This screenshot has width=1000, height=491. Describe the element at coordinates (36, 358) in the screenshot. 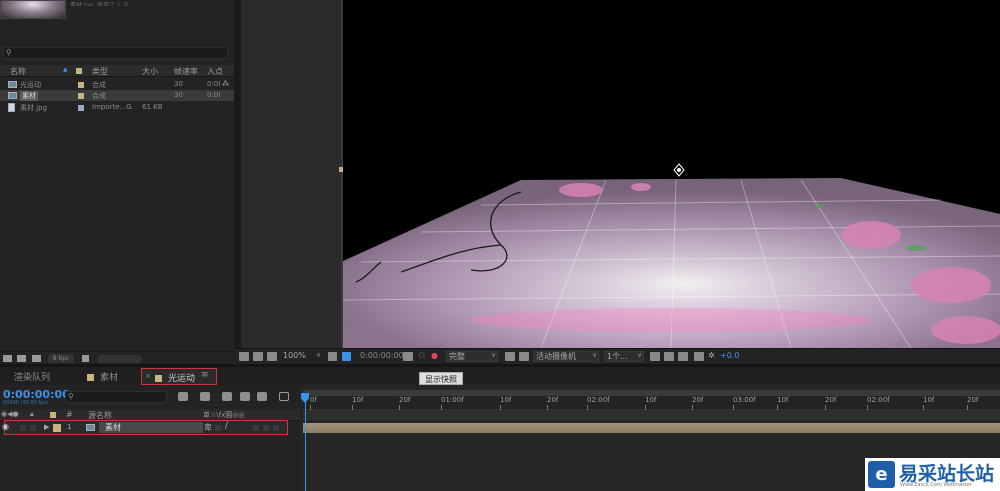

I see `new-composition-icon` at that location.